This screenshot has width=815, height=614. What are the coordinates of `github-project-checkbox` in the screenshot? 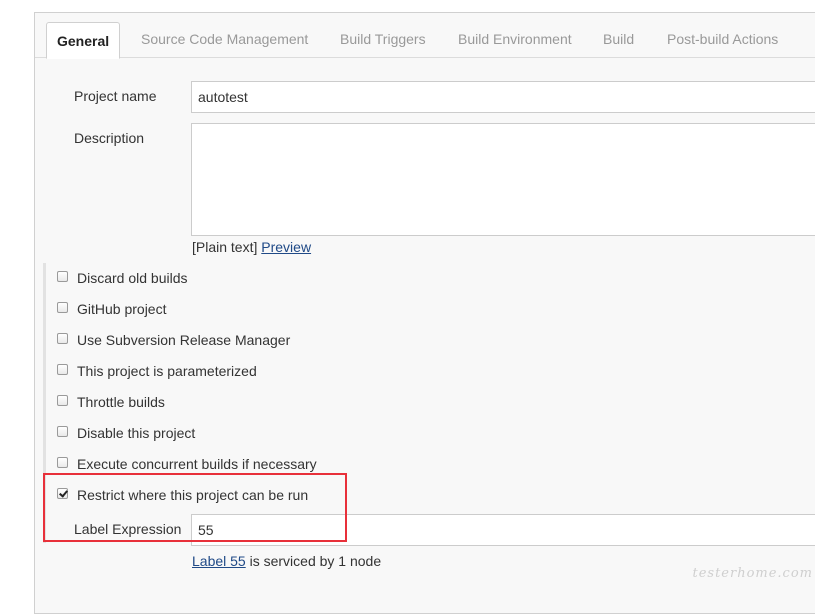 It's located at (62, 307).